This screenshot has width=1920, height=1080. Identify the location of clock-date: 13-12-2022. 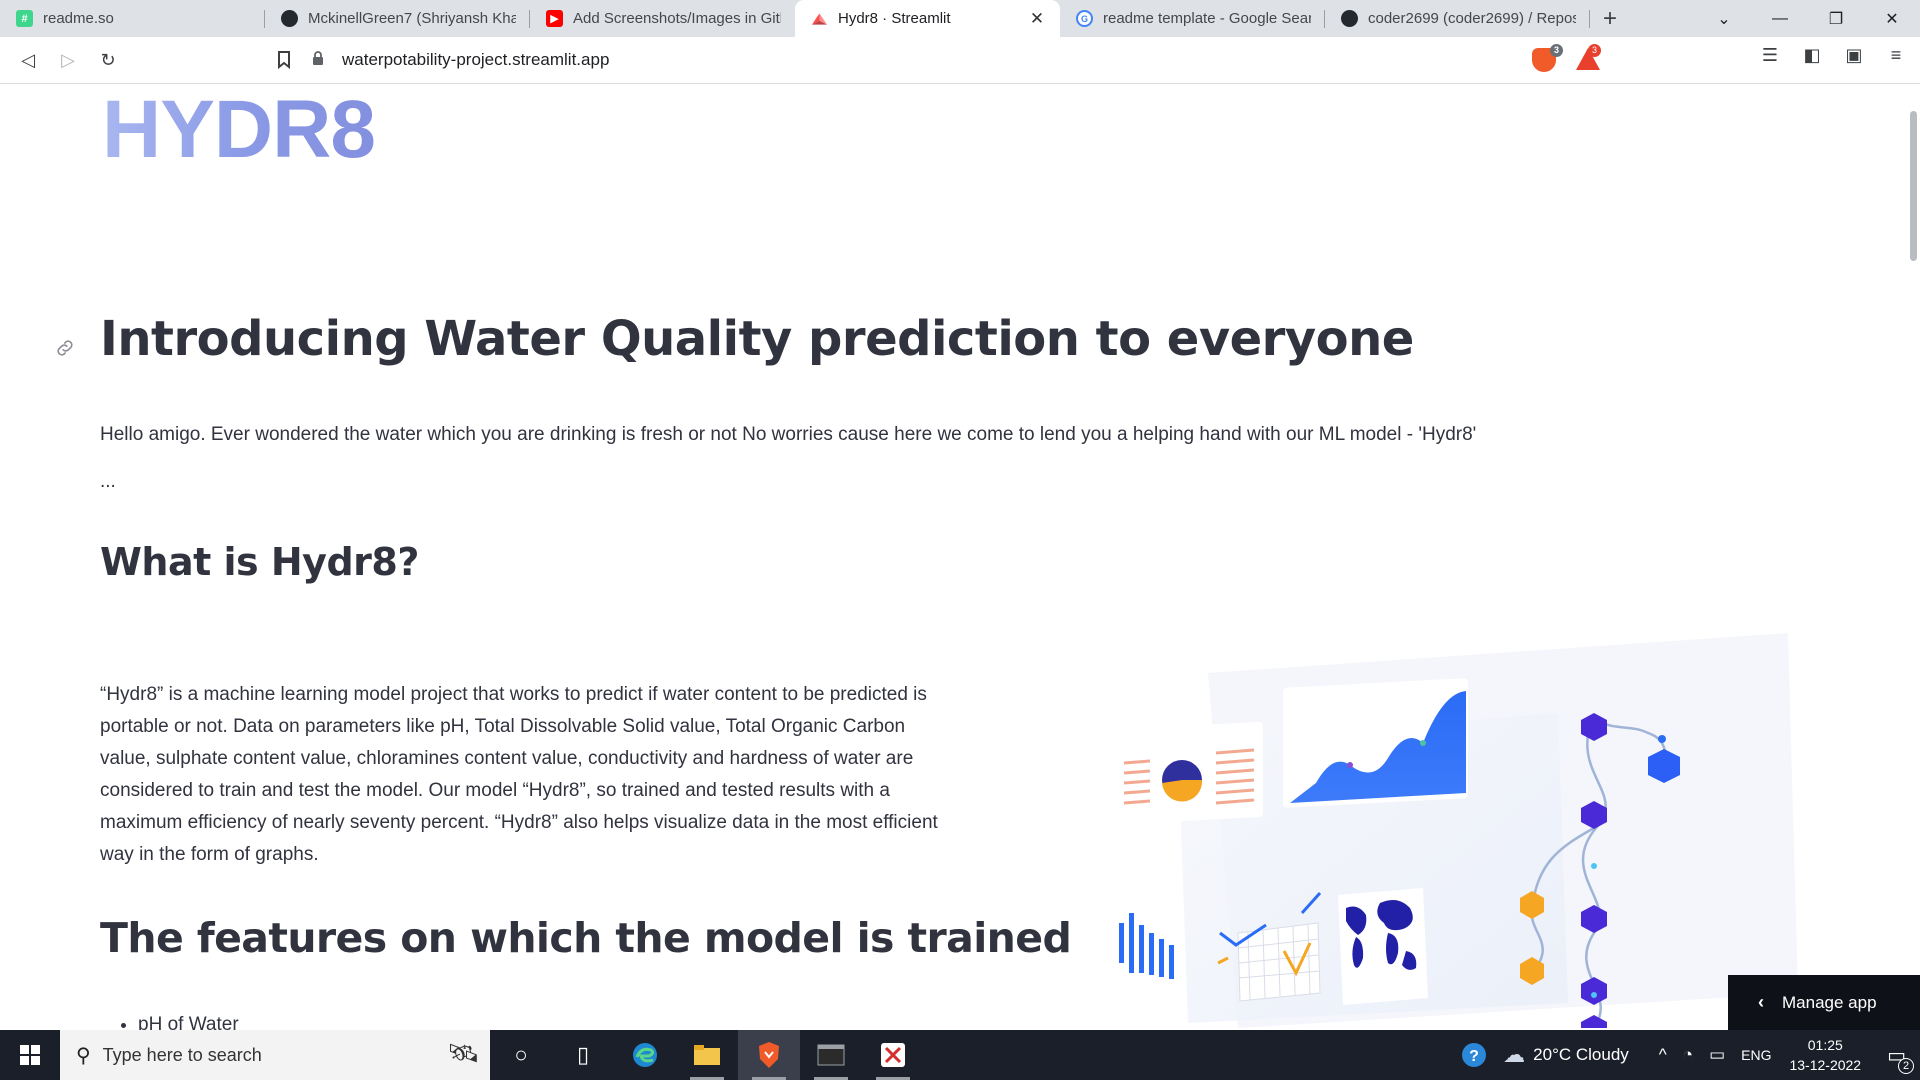
(1825, 1065).